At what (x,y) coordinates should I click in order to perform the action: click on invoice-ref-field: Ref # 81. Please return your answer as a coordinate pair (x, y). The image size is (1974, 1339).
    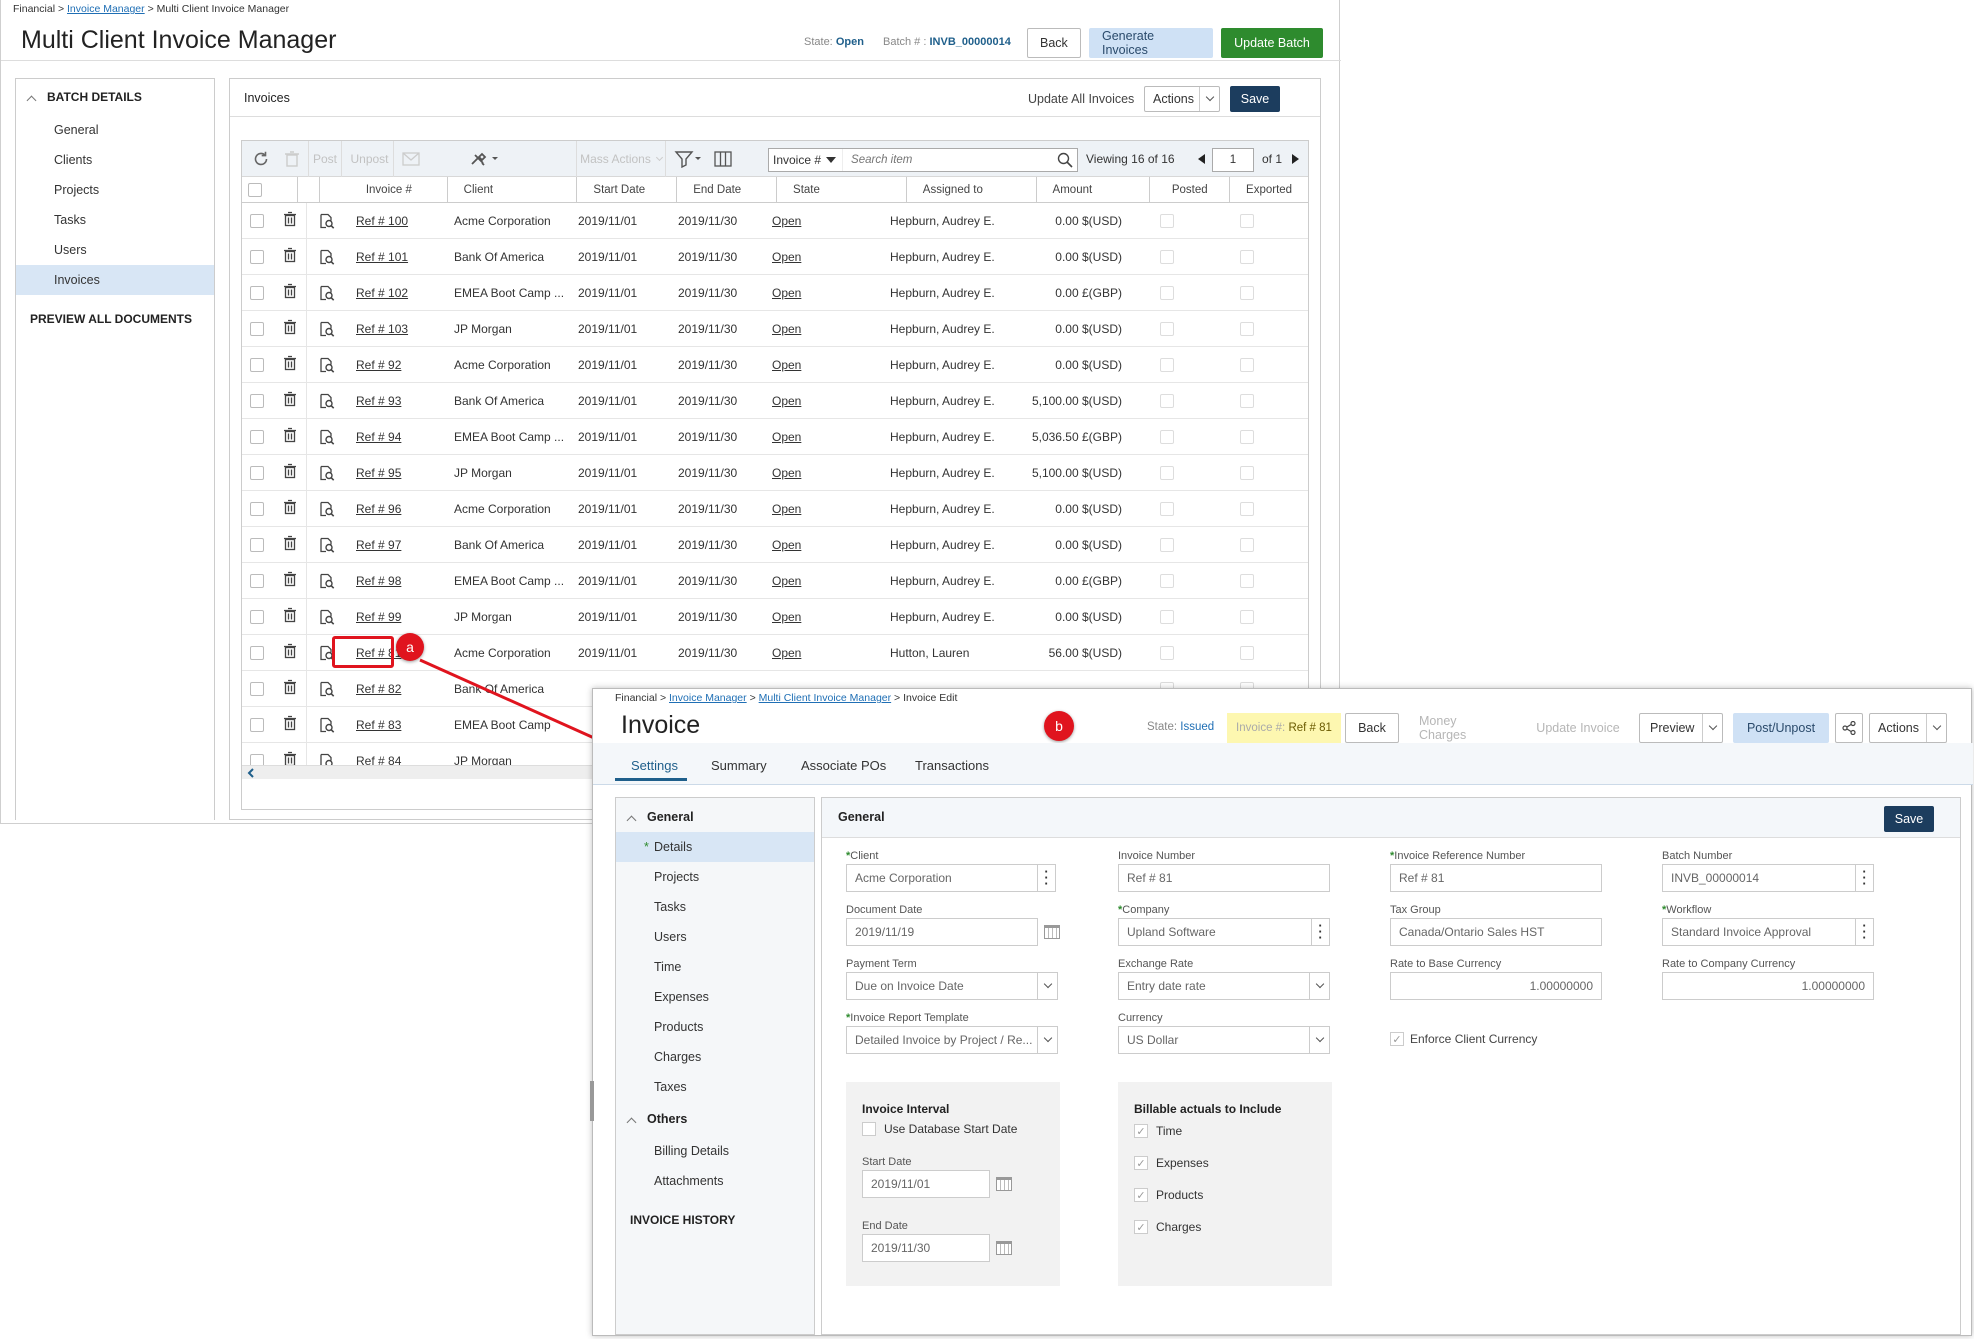
    Looking at the image, I should click on (1496, 878).